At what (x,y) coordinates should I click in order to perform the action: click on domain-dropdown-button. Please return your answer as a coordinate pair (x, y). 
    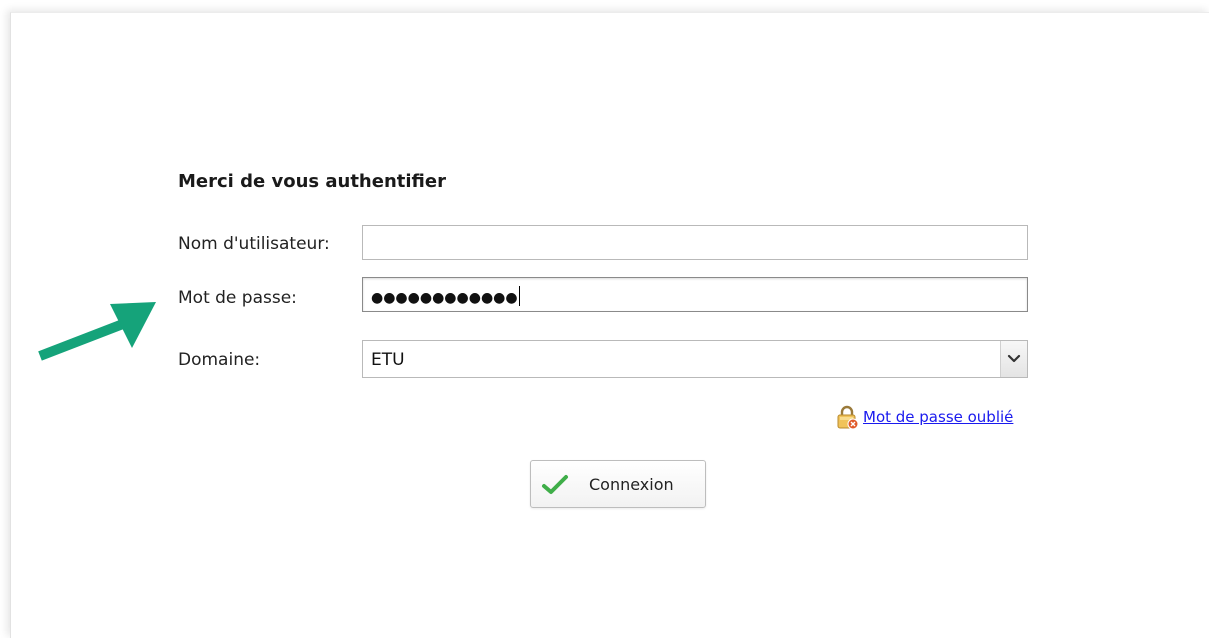
    Looking at the image, I should click on (1013, 359).